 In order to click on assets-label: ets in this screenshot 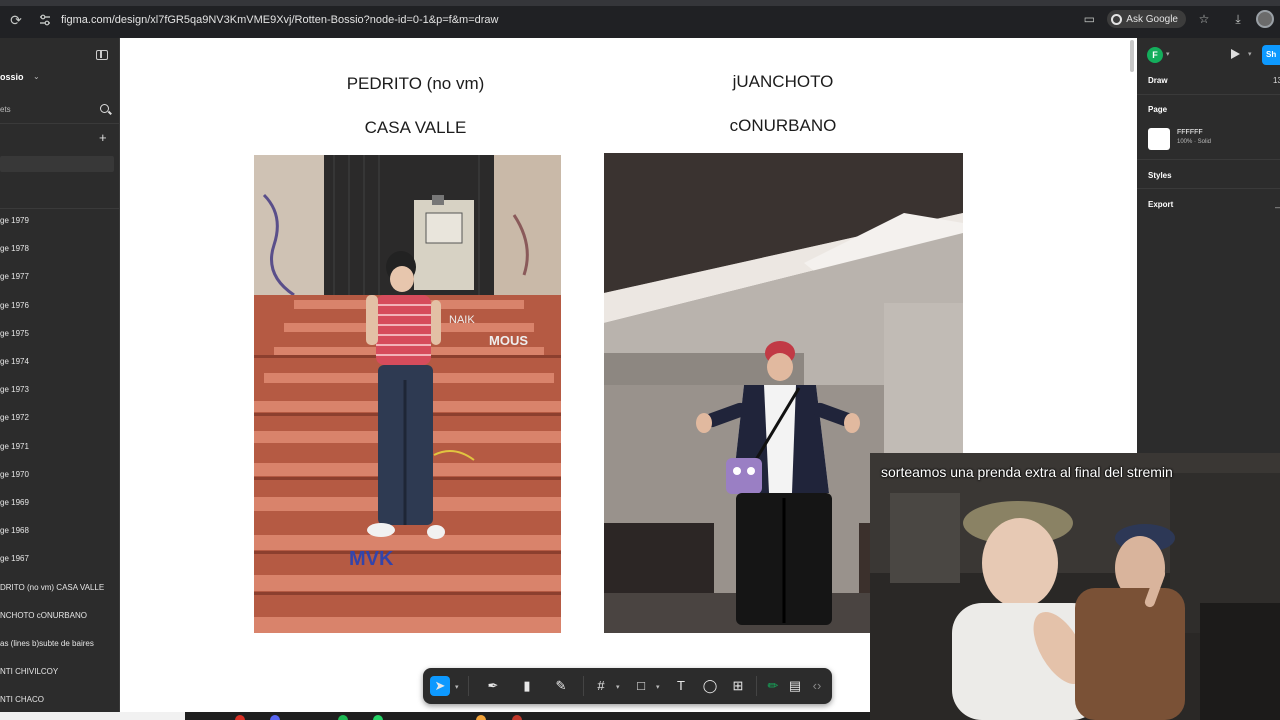, I will do `click(5, 109)`.